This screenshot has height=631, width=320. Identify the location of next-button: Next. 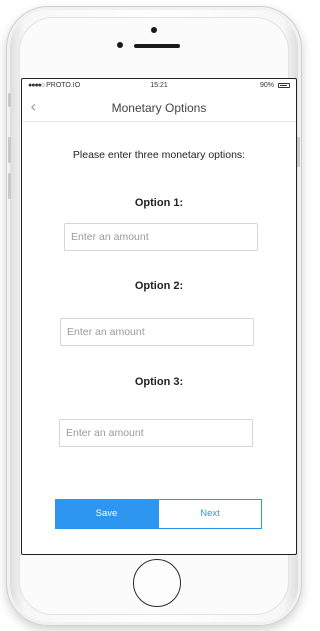
(210, 514).